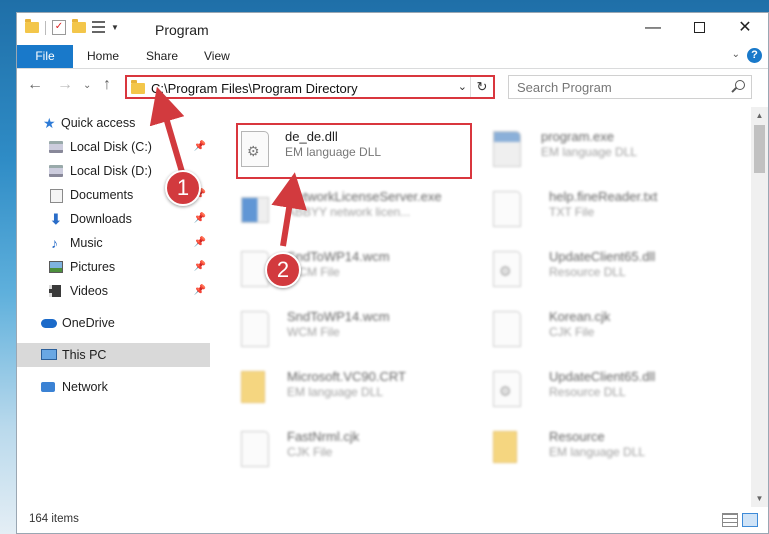  Describe the element at coordinates (323, 436) in the screenshot. I see `file-name: FastNrml.cjk` at that location.